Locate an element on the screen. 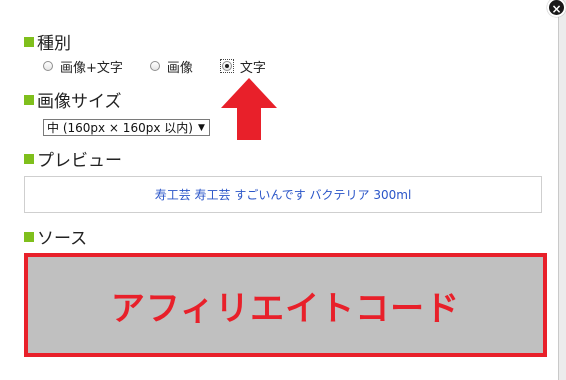 The image size is (566, 380). radio-label: 文字 is located at coordinates (252, 68).